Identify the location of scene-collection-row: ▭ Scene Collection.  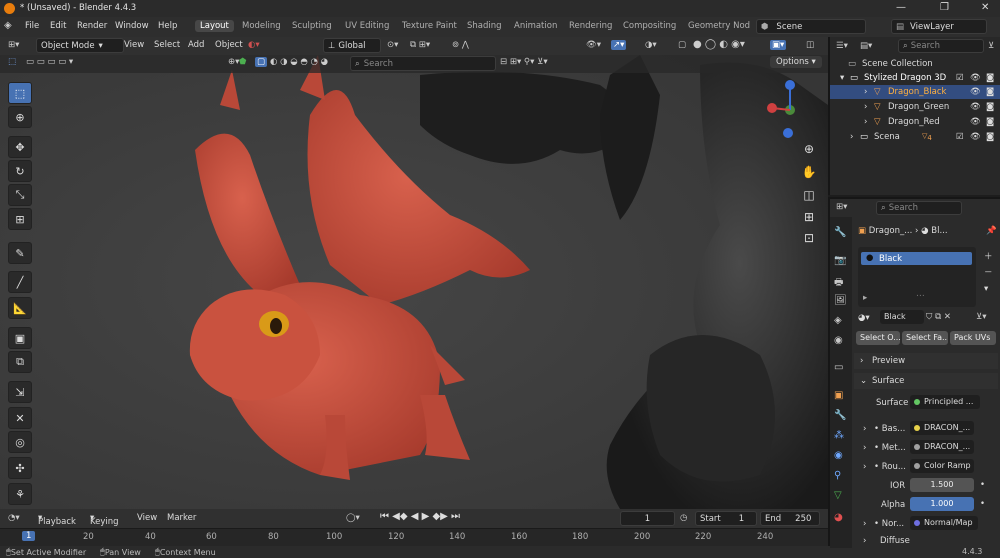
(915, 64).